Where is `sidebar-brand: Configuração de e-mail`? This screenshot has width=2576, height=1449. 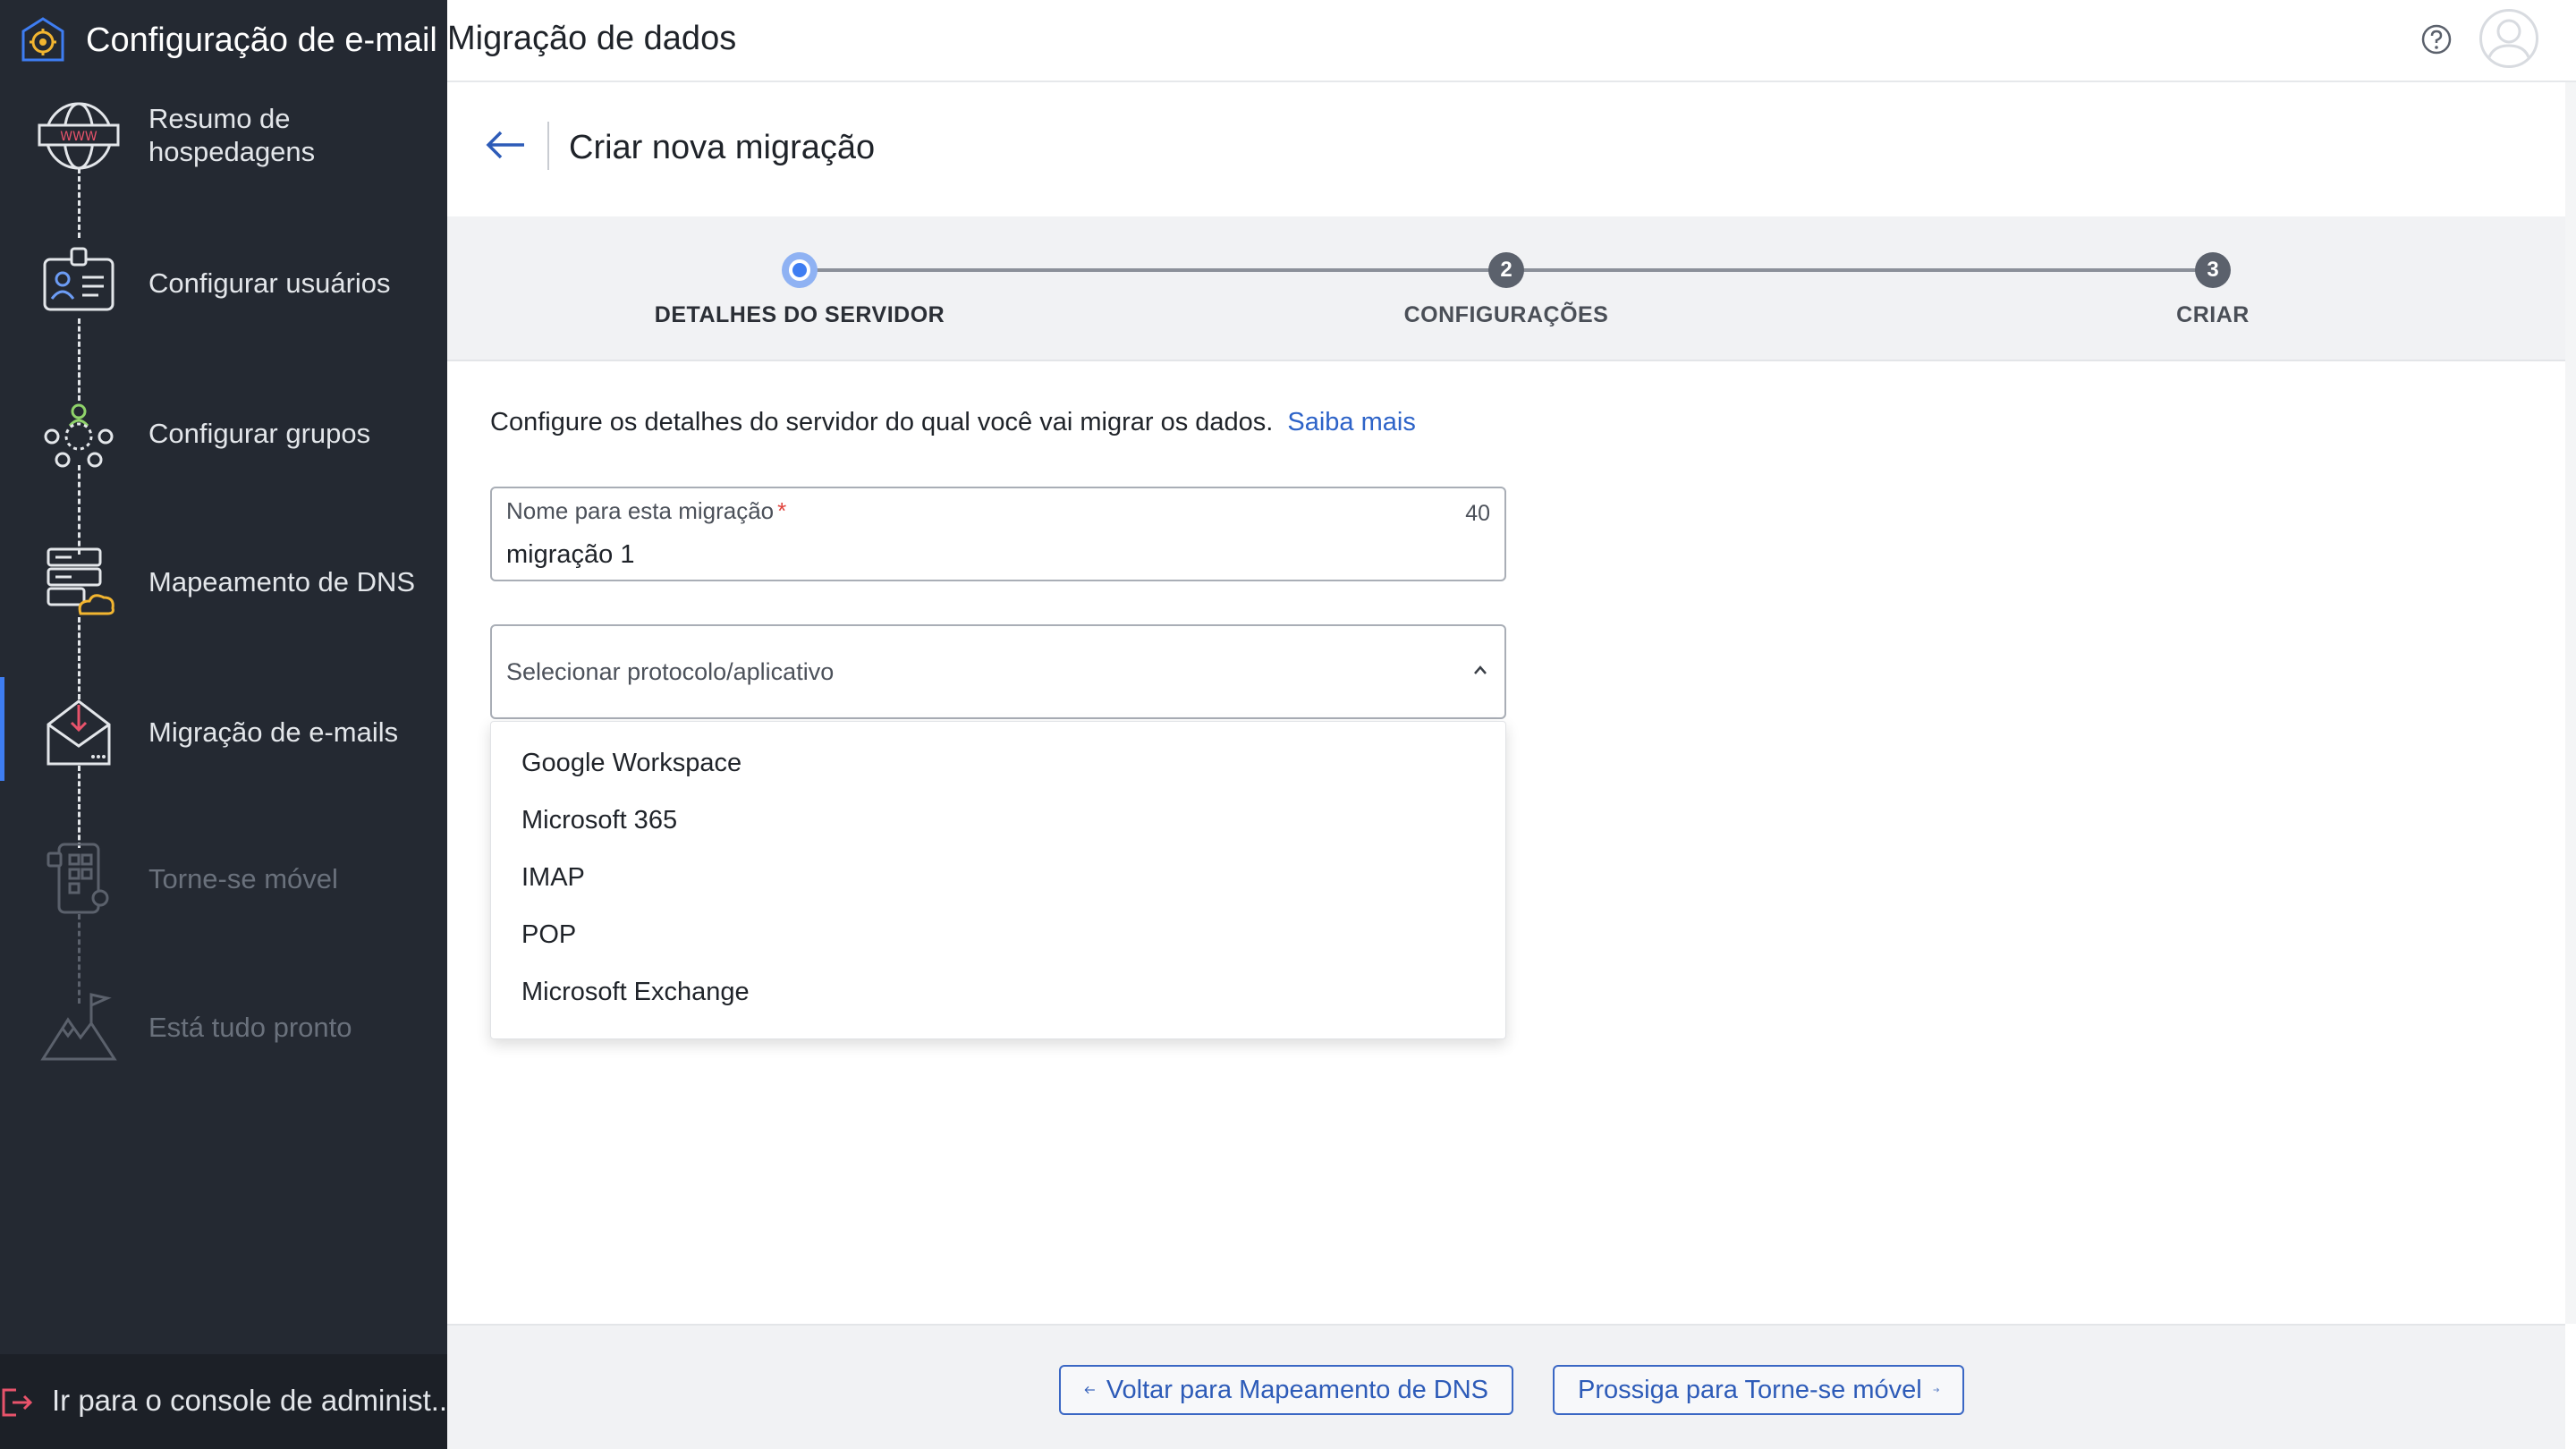 sidebar-brand: Configuração de e-mail is located at coordinates (223, 40).